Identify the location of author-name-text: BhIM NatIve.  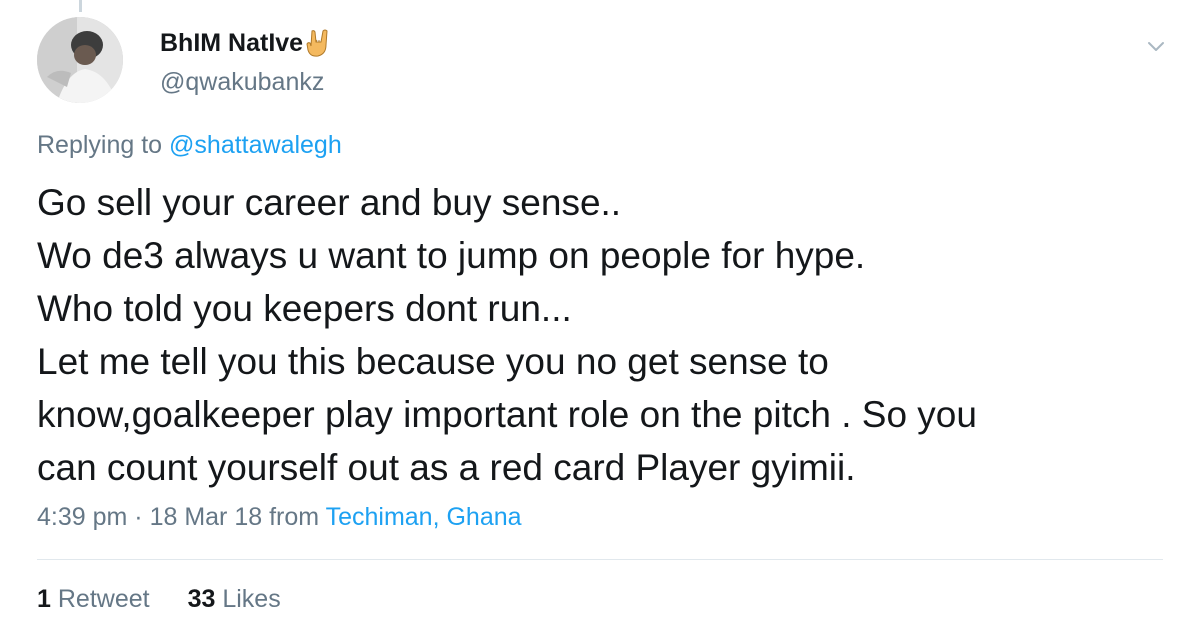
(232, 42).